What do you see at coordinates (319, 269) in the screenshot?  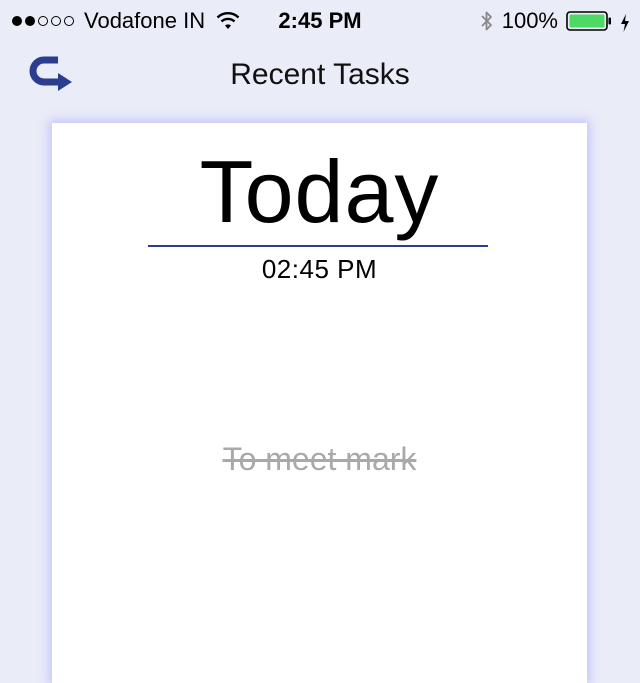 I see `task-time: 02:45 PM` at bounding box center [319, 269].